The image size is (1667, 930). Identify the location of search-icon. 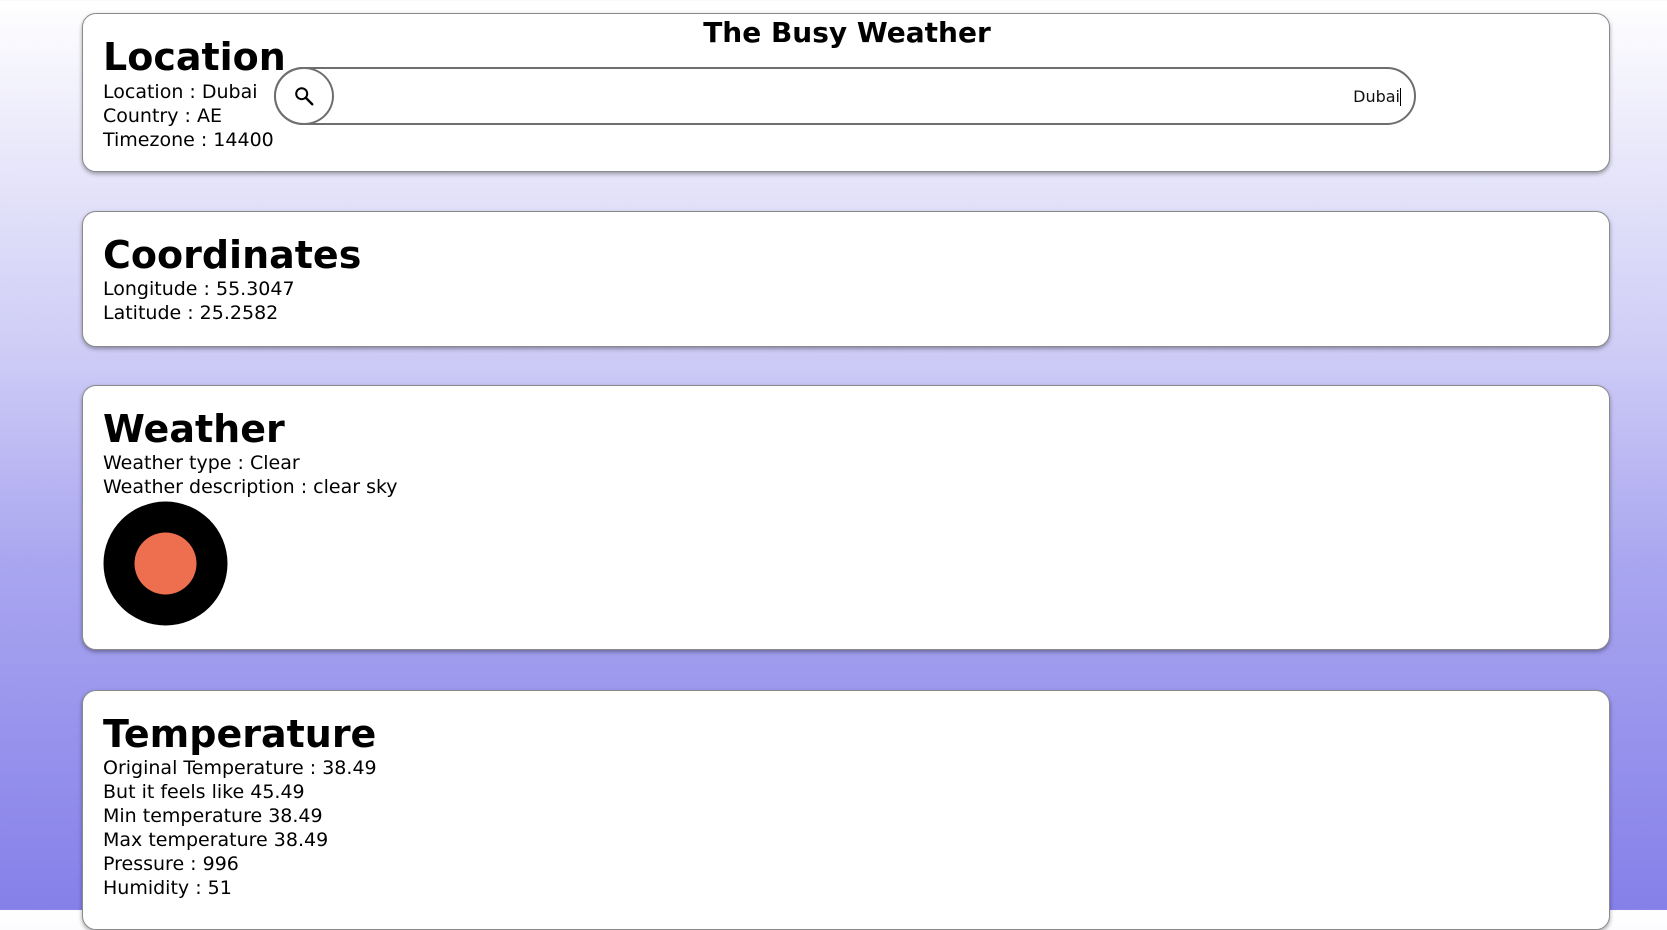
(304, 96).